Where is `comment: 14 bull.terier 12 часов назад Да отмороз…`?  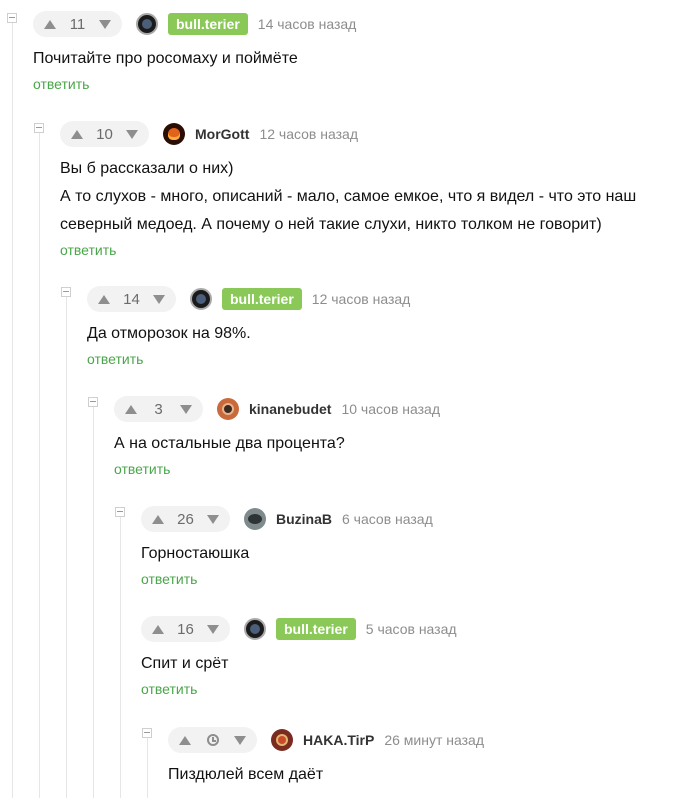
comment: 14 bull.terier 12 часов назад Да отмороз… is located at coordinates (248, 327).